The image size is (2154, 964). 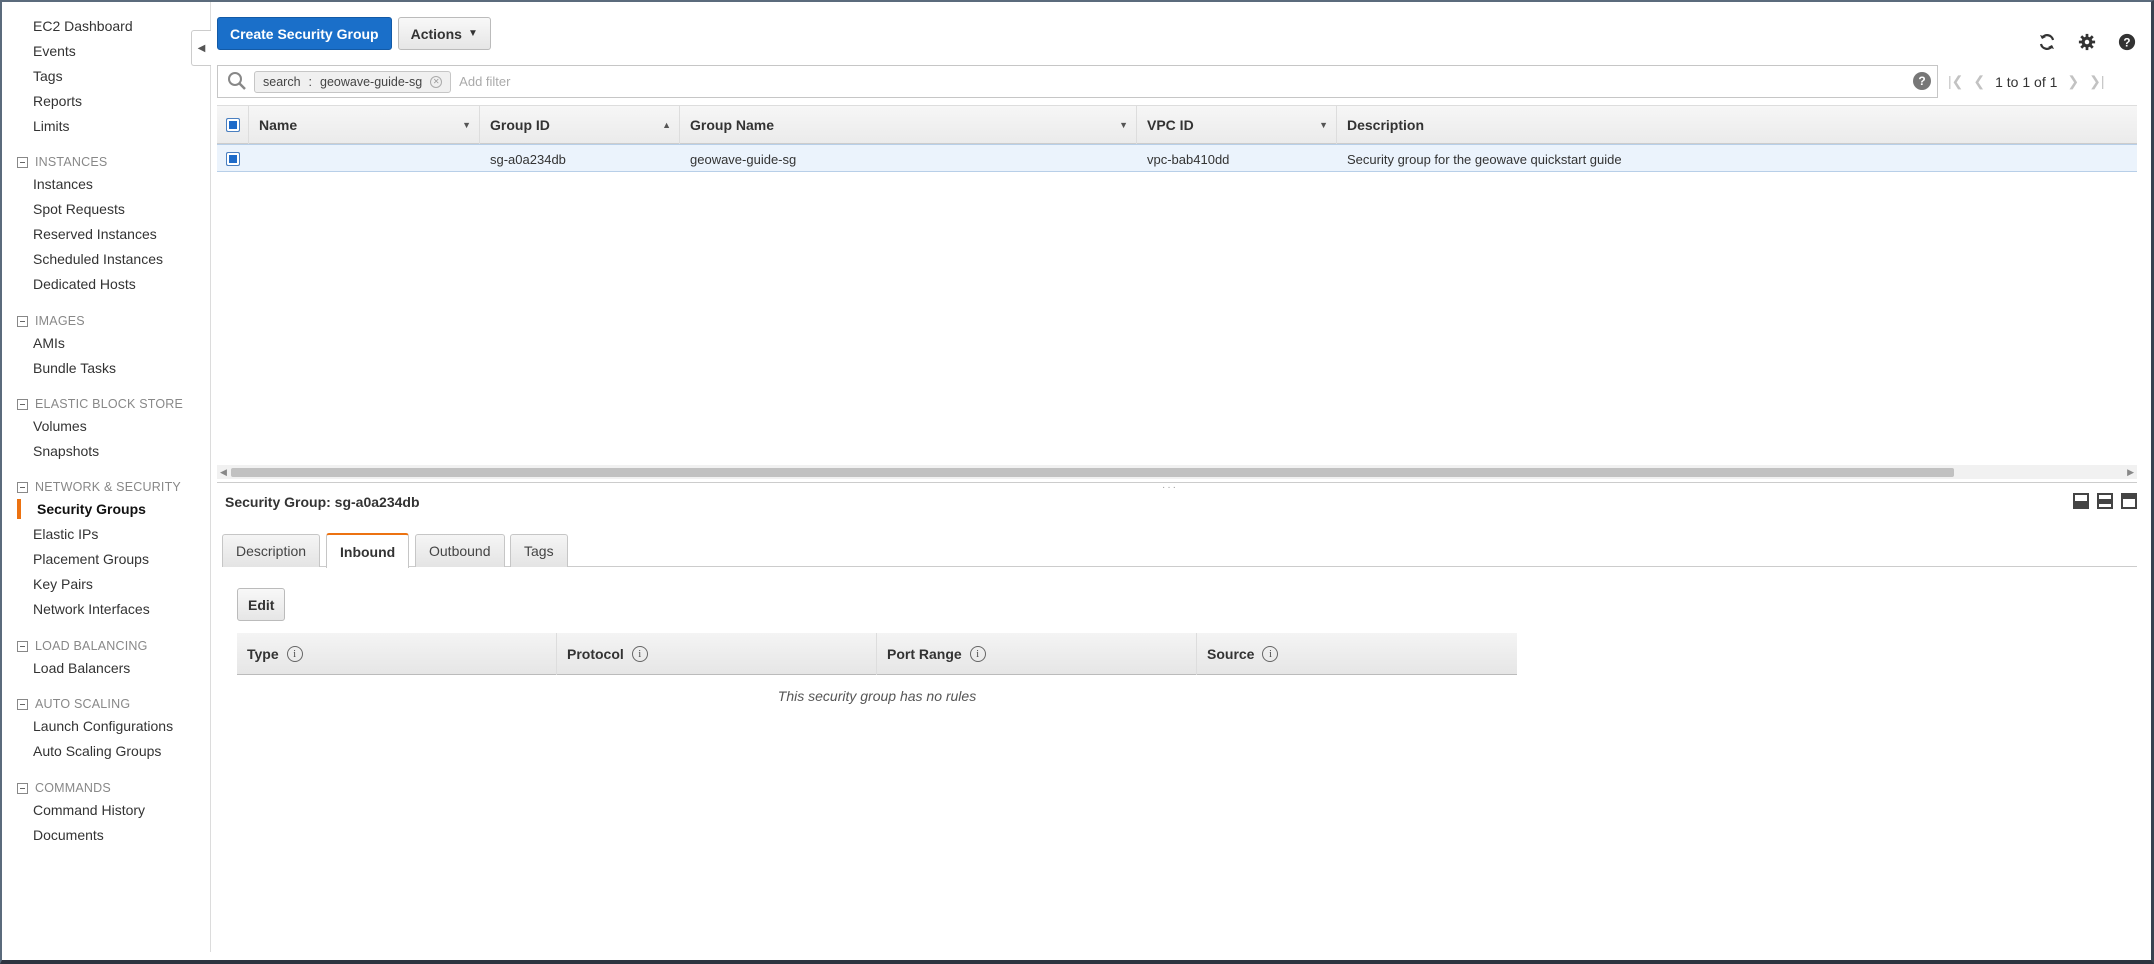 I want to click on sidebar-item-documents: Documents, so click(x=68, y=835).